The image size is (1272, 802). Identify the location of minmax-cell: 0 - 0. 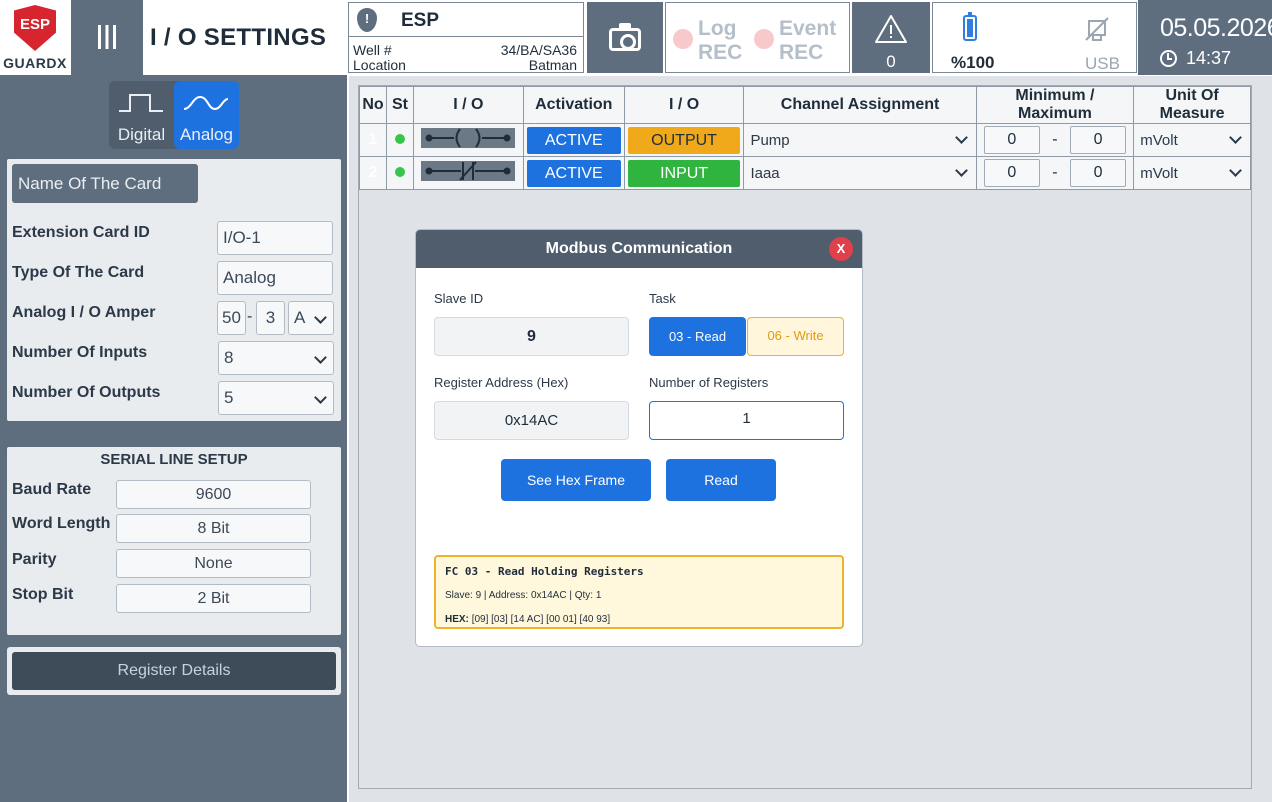
(1055, 140).